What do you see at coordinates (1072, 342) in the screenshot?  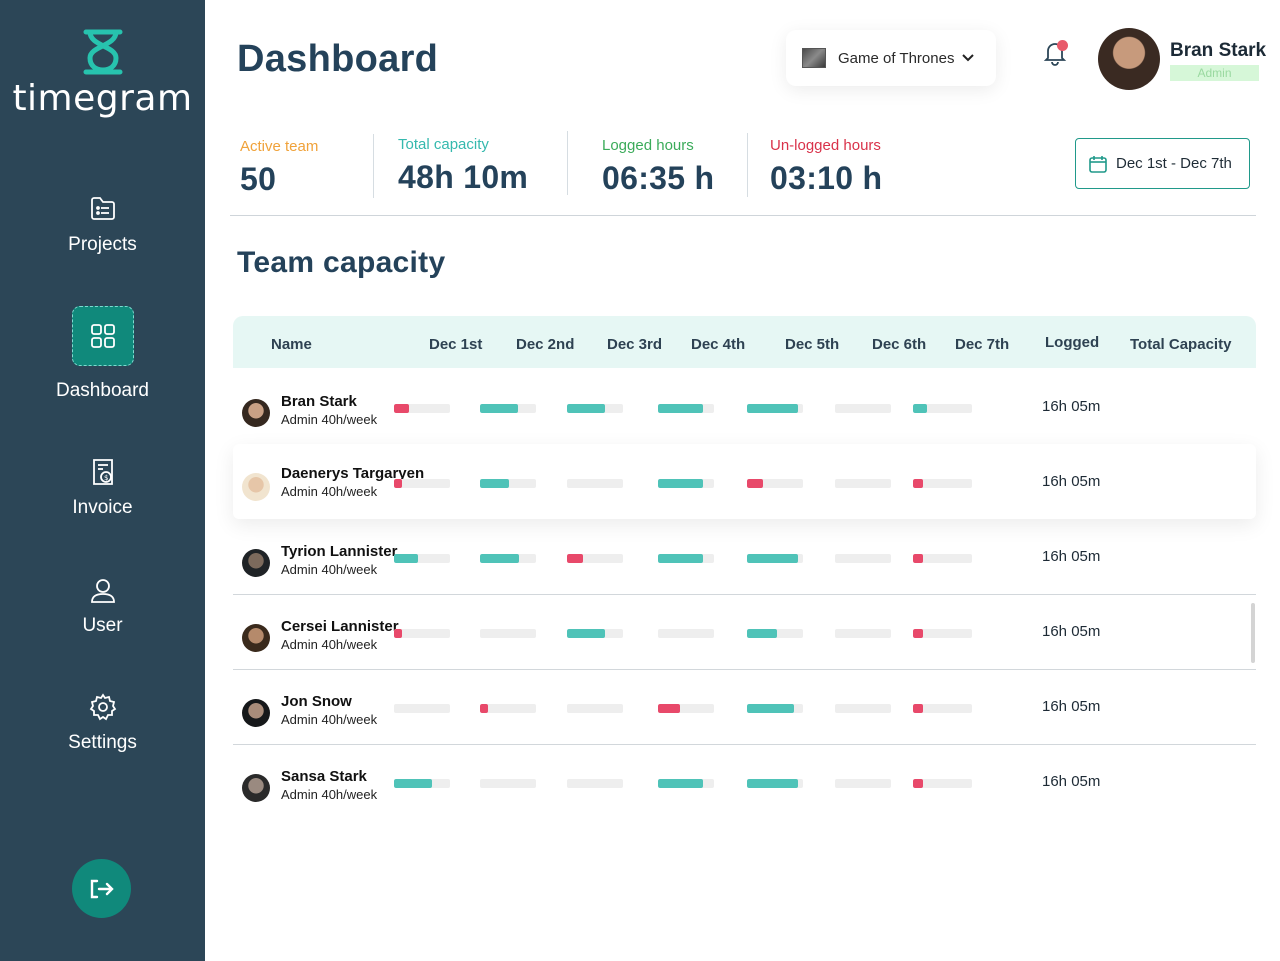 I see `column-header-logged: Logged` at bounding box center [1072, 342].